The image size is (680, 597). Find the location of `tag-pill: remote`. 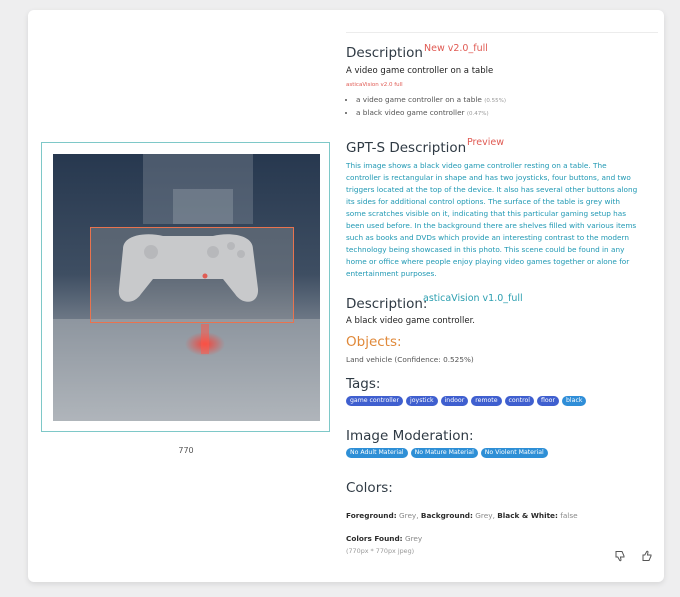

tag-pill: remote is located at coordinates (486, 401).